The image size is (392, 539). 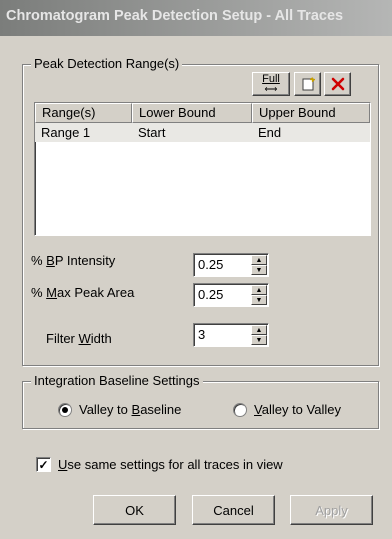 What do you see at coordinates (311, 113) in the screenshot?
I see `column-header-upper-bound: Upper Bound` at bounding box center [311, 113].